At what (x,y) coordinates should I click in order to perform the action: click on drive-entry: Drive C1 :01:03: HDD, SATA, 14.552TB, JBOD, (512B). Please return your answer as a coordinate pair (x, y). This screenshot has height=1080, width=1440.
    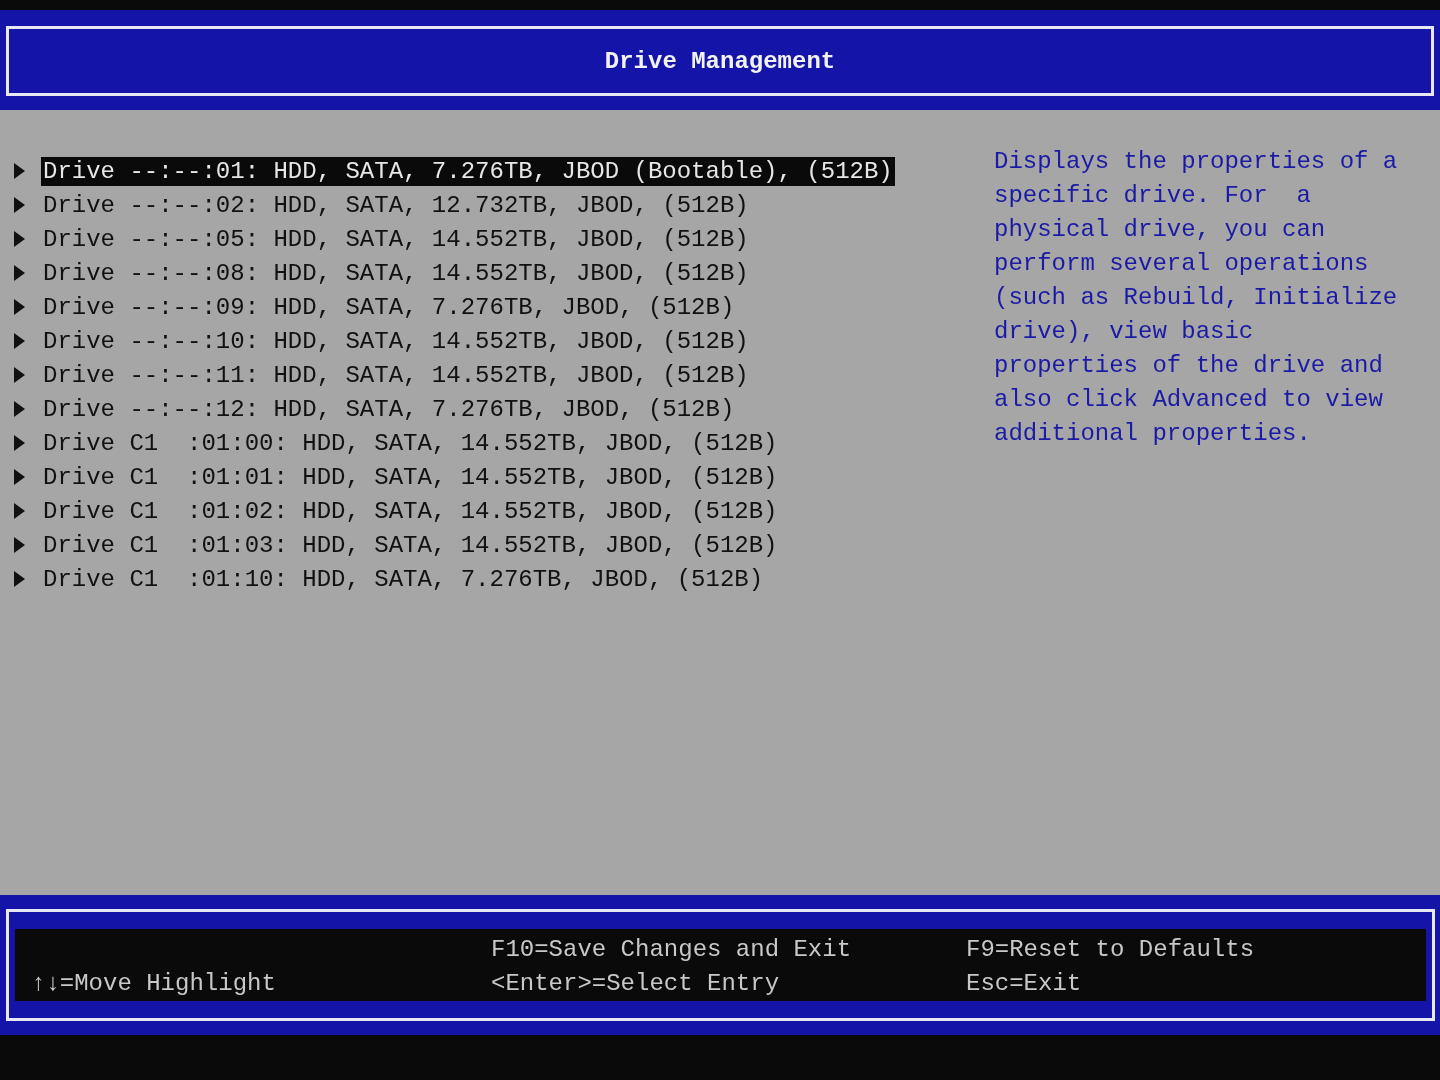
    Looking at the image, I should click on (410, 545).